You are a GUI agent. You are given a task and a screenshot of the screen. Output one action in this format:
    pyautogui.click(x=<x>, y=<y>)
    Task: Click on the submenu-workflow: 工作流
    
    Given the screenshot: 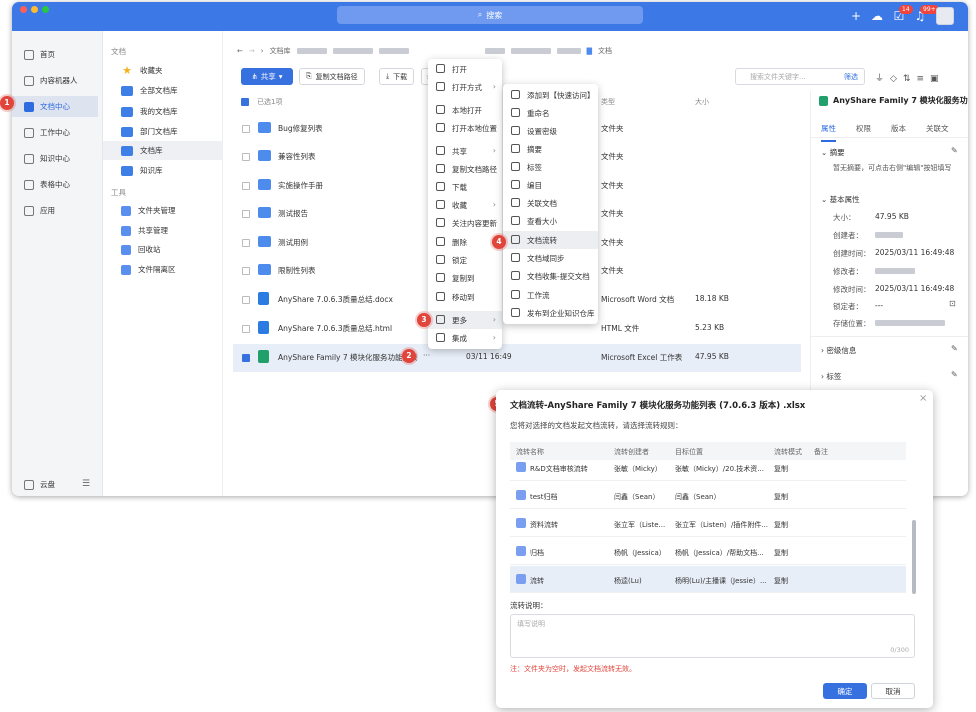 What is the action you would take?
    pyautogui.click(x=550, y=295)
    